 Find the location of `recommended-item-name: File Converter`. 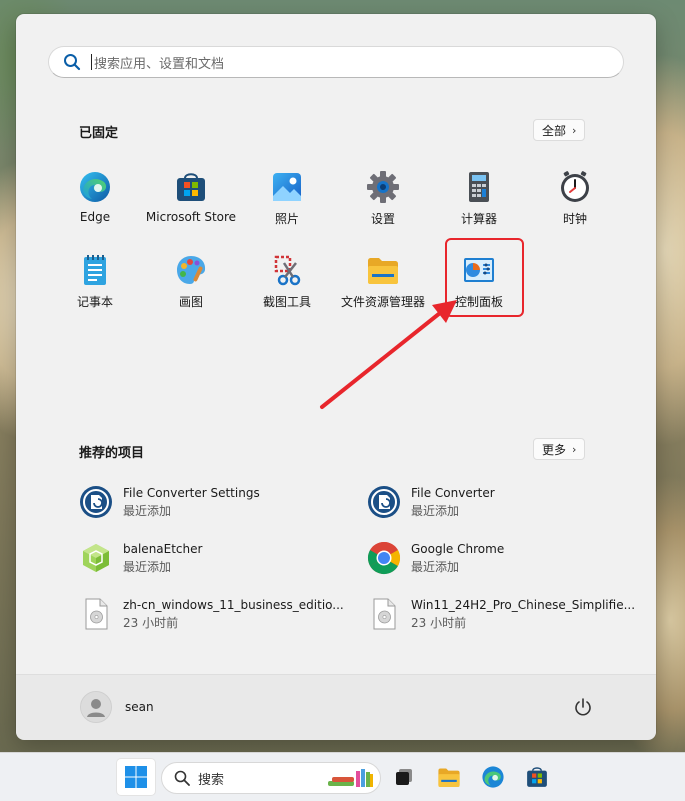

recommended-item-name: File Converter is located at coordinates (453, 492).